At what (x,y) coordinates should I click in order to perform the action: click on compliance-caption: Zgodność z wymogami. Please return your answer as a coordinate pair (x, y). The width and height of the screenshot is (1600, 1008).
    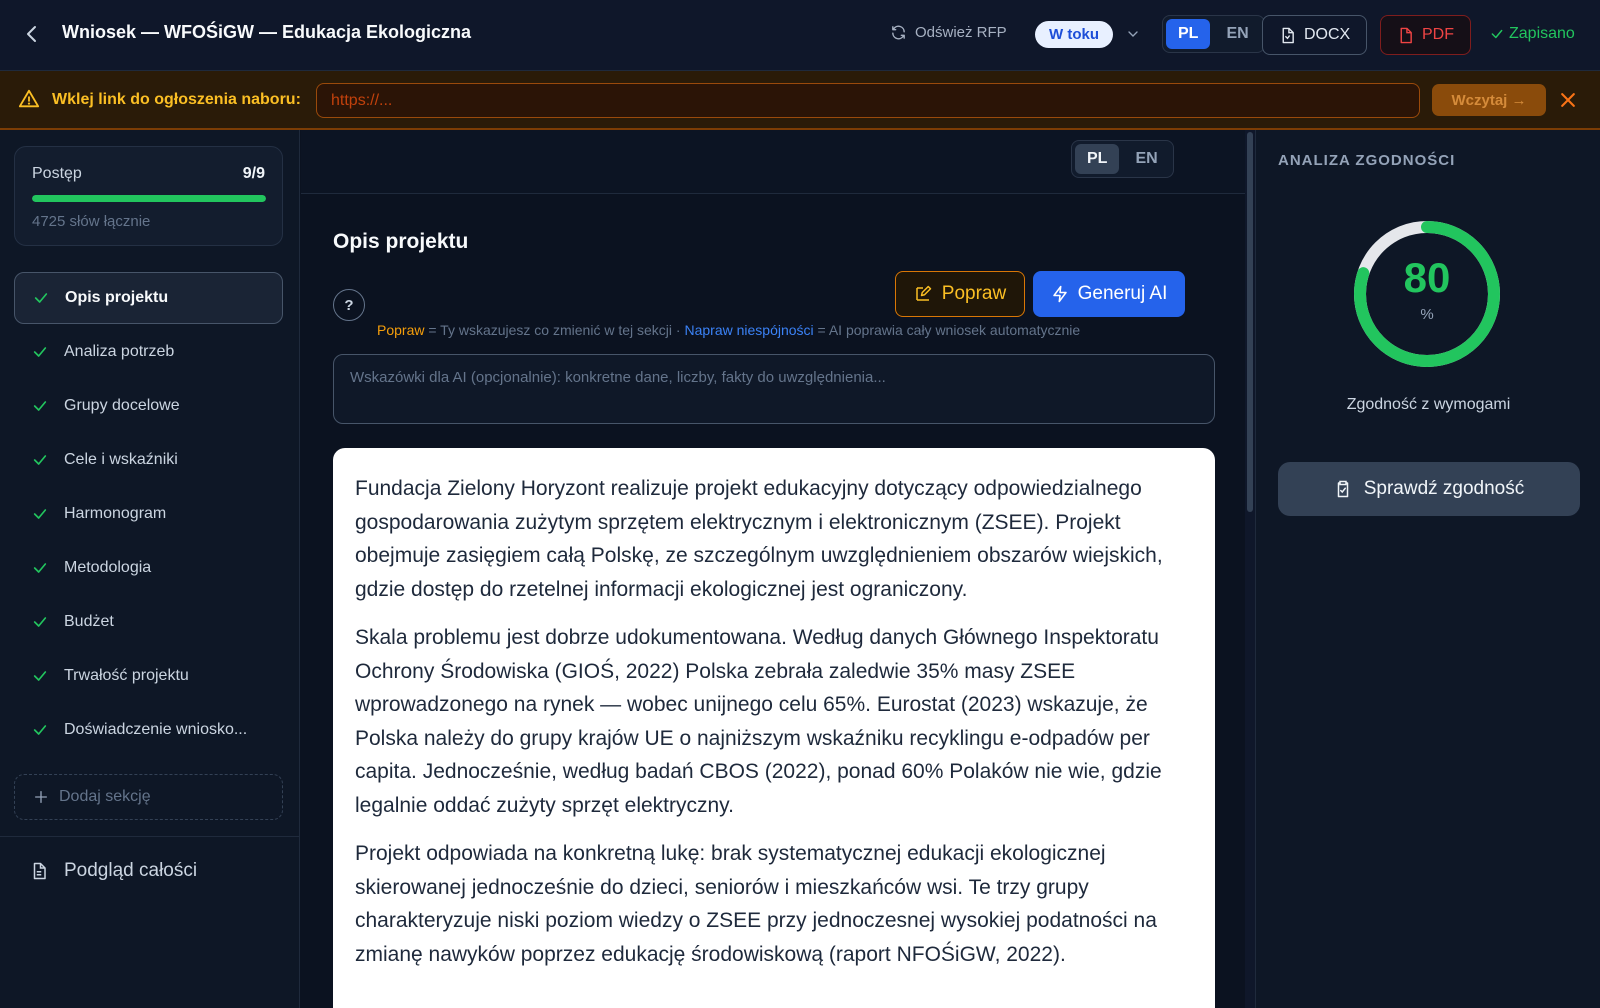
    Looking at the image, I should click on (1428, 404).